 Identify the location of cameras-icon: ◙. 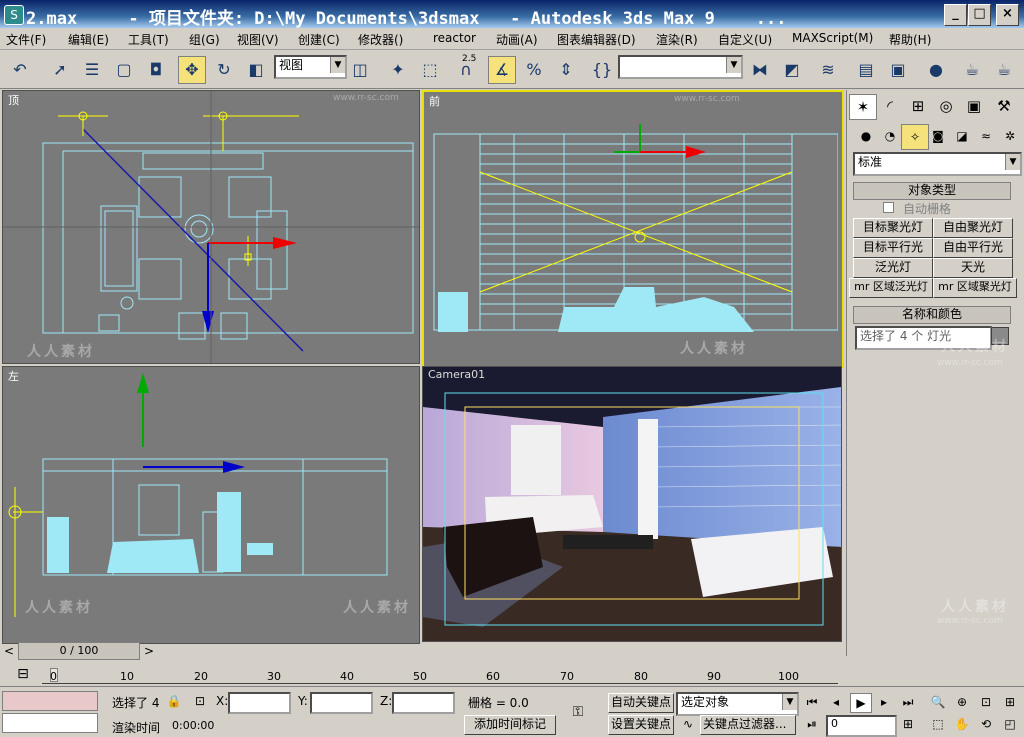
(938, 136).